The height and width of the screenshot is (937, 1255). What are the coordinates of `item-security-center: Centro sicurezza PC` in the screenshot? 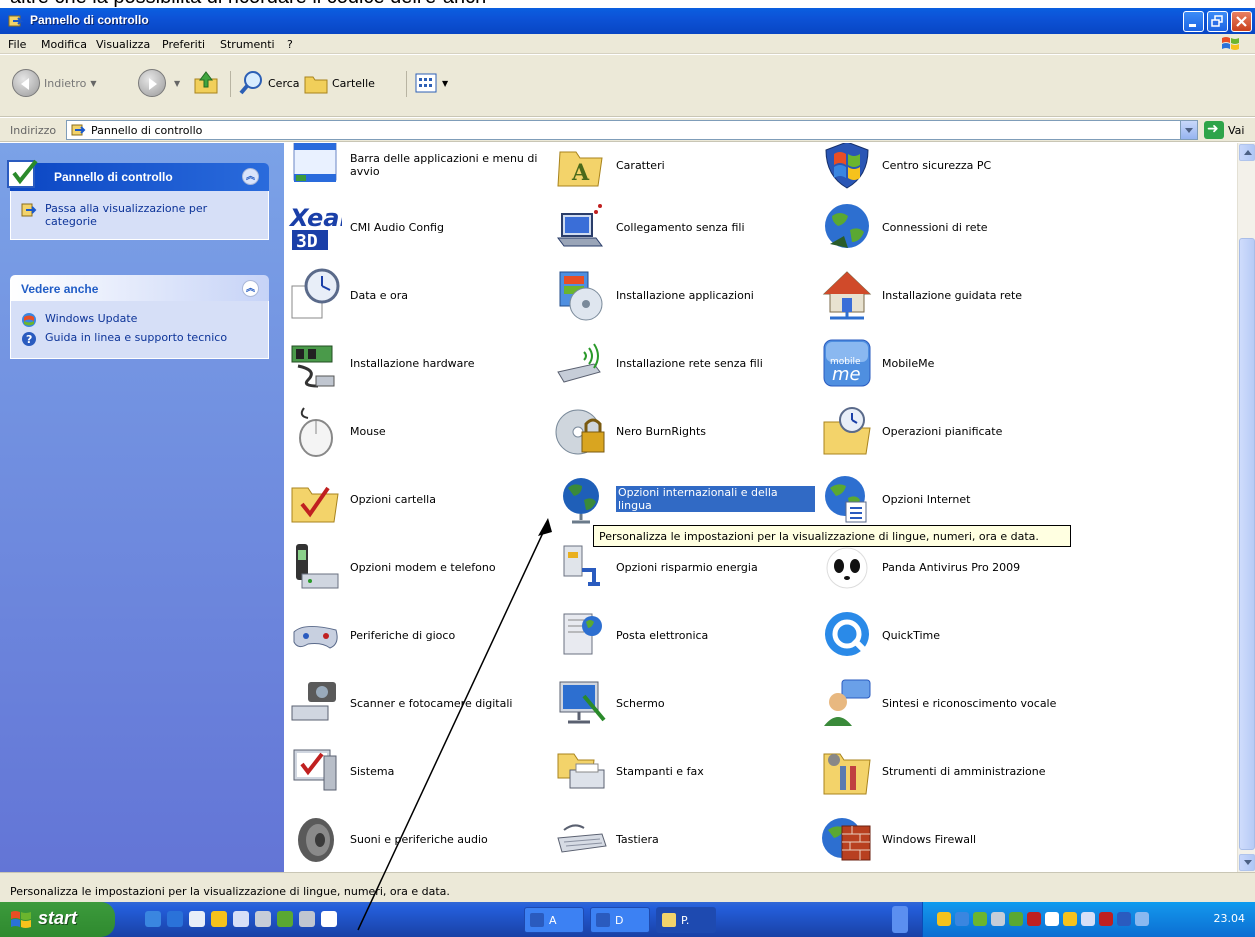 It's located at (948, 169).